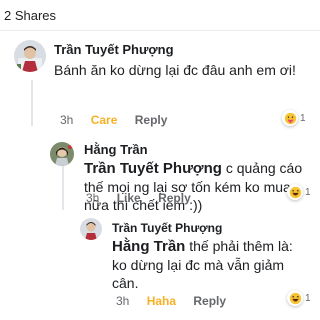  I want to click on care-emoji-icon, so click(290, 118).